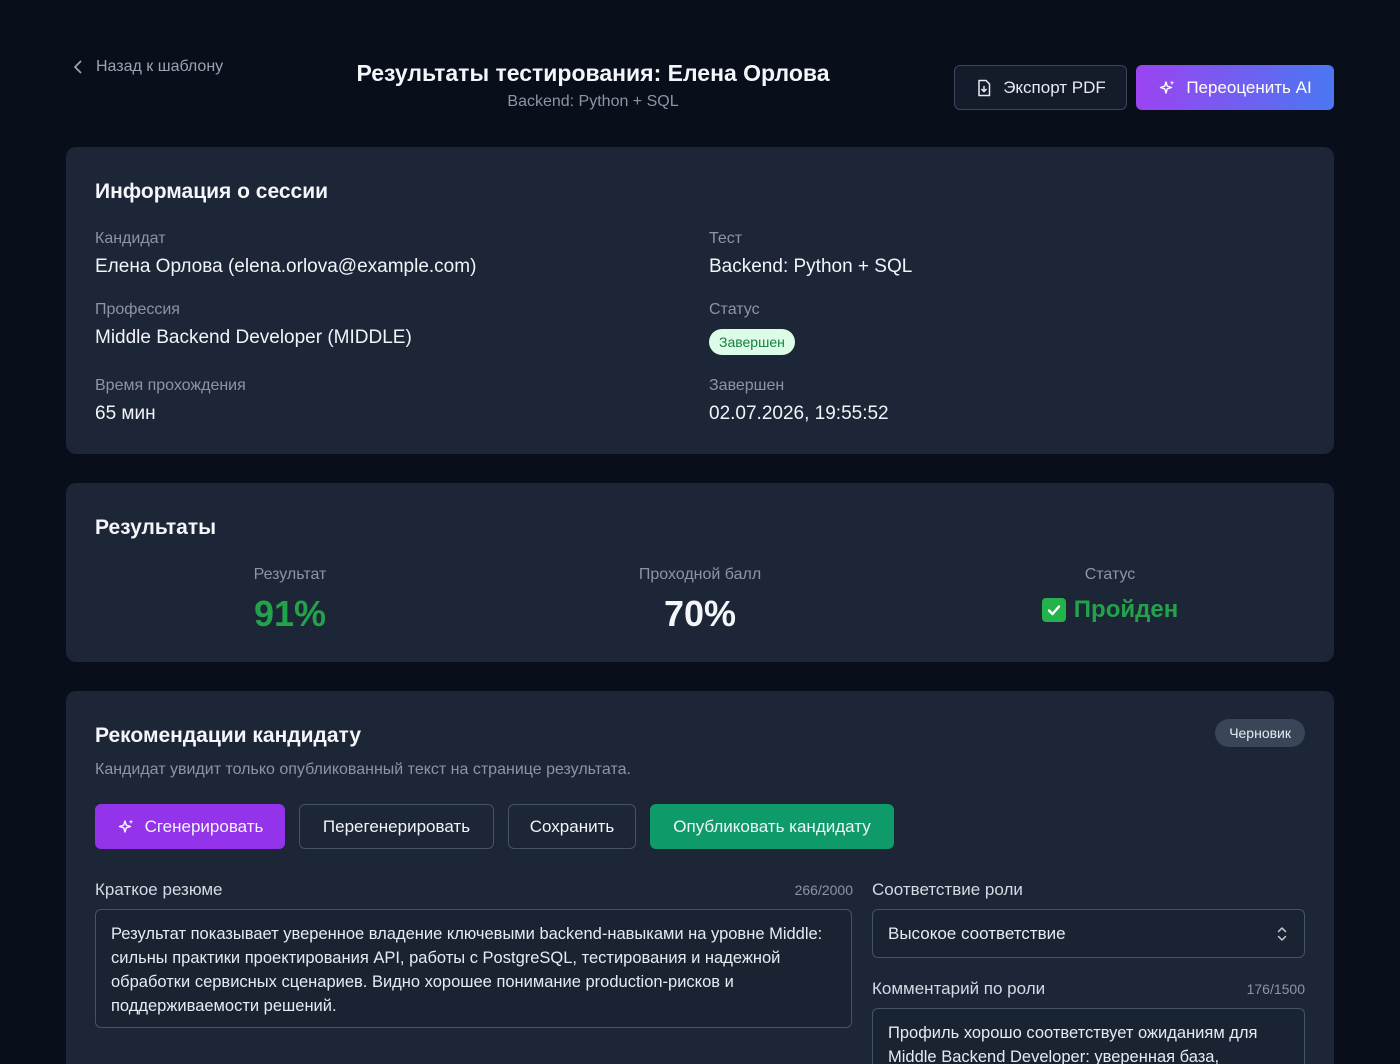 The image size is (1400, 1064). Describe the element at coordinates (253, 337) in the screenshot. I see `profession-value: Middle Backend Developer (MIDDLE)` at that location.